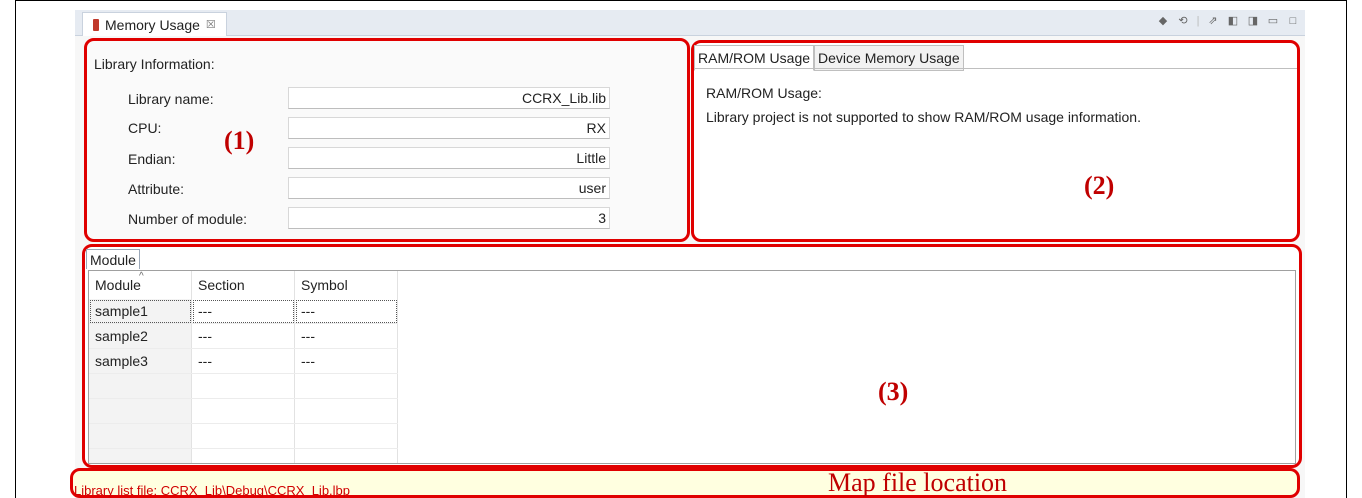 The height and width of the screenshot is (498, 1362). I want to click on column-header-symbol: Symbol, so click(346, 285).